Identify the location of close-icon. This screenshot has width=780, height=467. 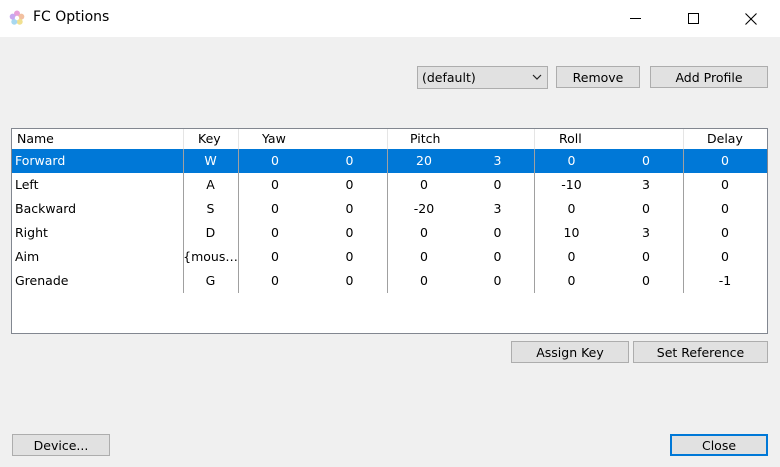
(751, 18).